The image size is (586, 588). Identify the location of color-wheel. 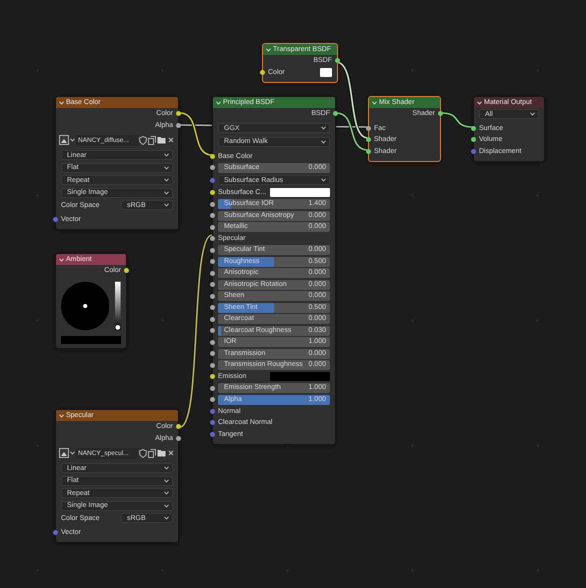
(85, 306).